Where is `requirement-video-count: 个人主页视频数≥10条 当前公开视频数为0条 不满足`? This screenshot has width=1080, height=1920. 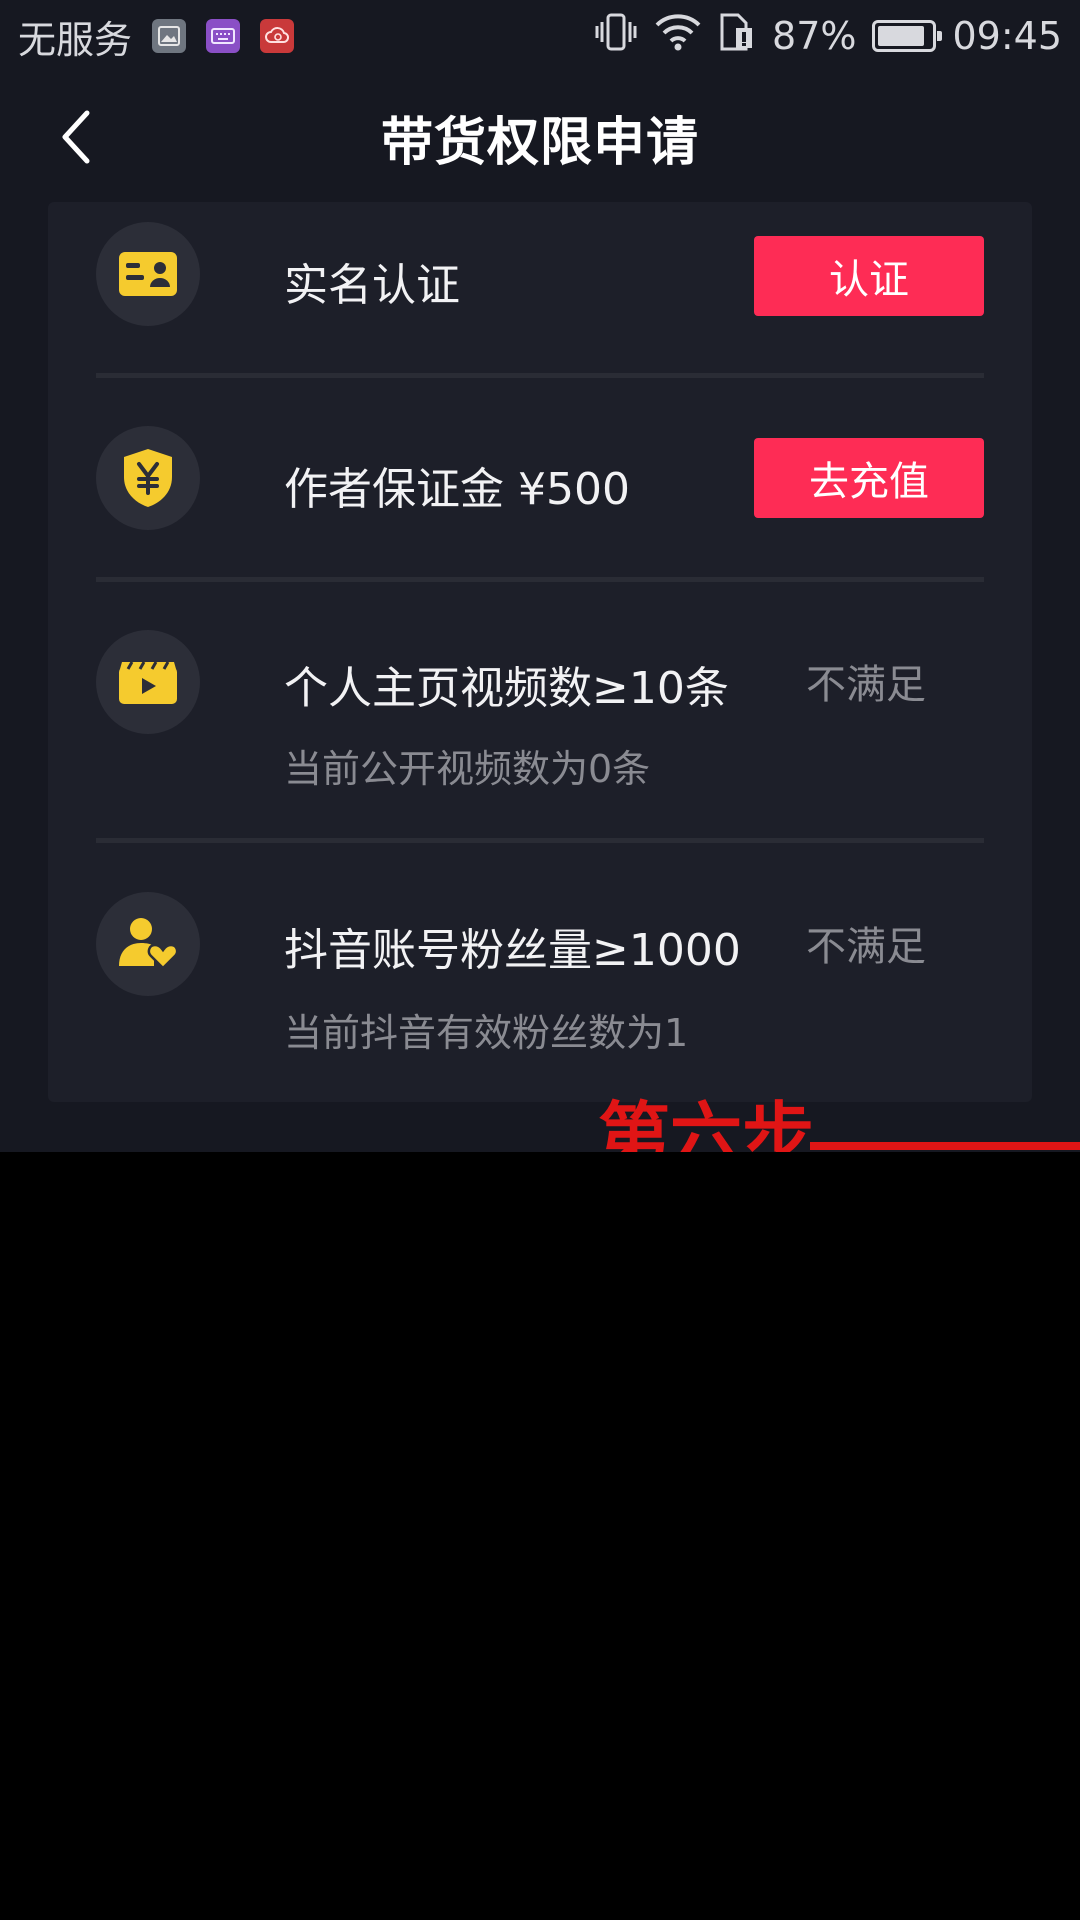
requirement-video-count: 个人主页视频数≥10条 当前公开视频数为0条 不满足 is located at coordinates (540, 715).